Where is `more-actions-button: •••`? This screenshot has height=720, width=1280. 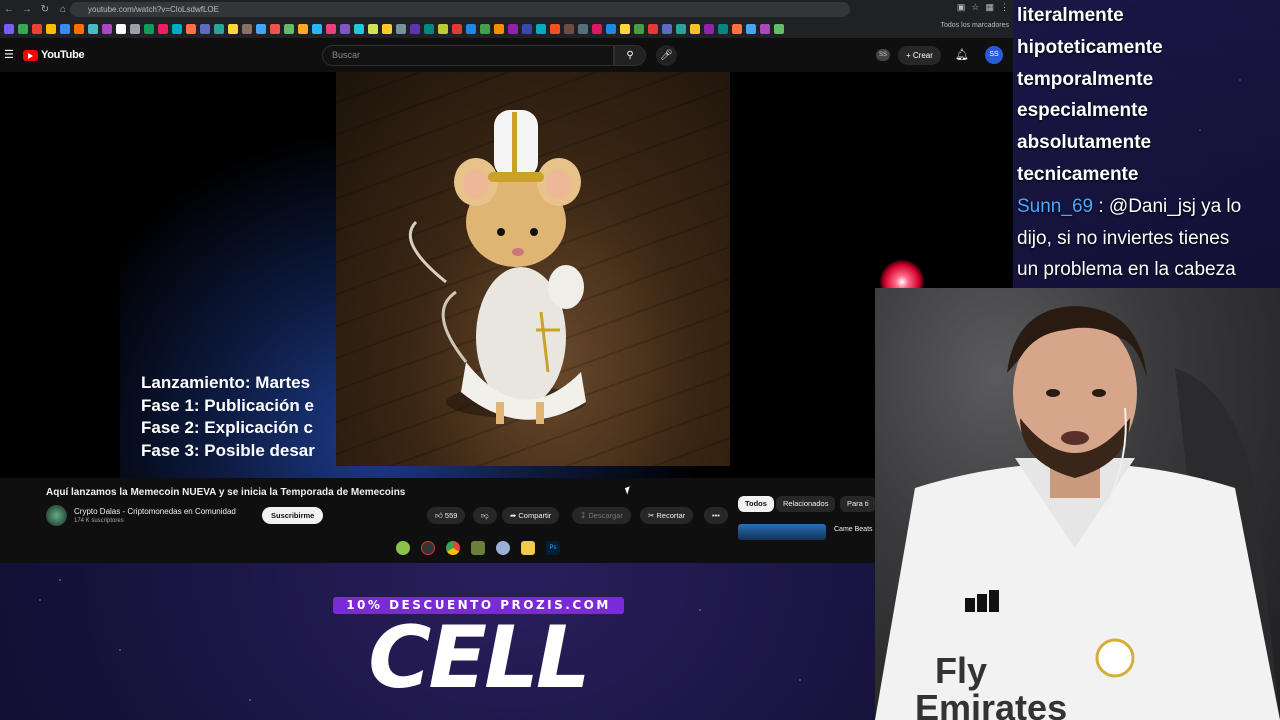
more-actions-button: ••• is located at coordinates (716, 515).